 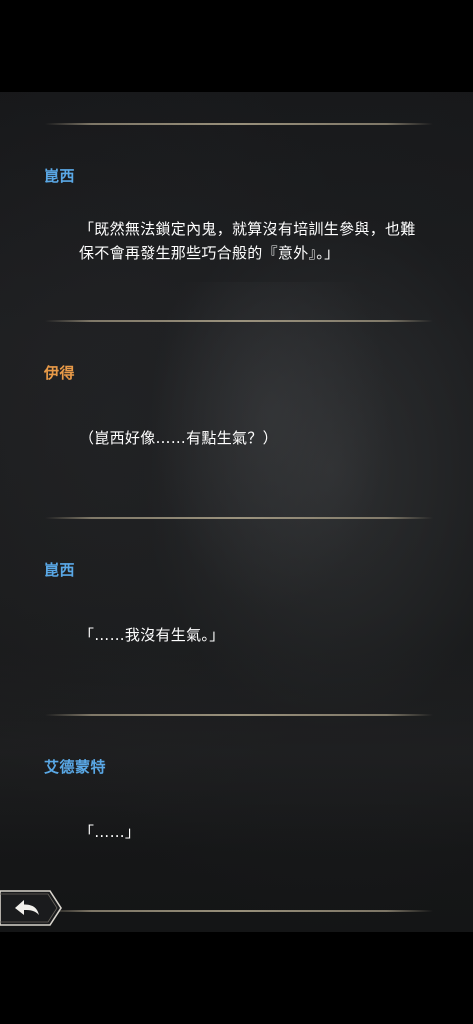 What do you see at coordinates (247, 241) in the screenshot?
I see `dialogue-text: 「既然無法鎖定內鬼，就算沒有培訓生參與，也難保不會再發生那些巧合般的『意外』。」` at bounding box center [247, 241].